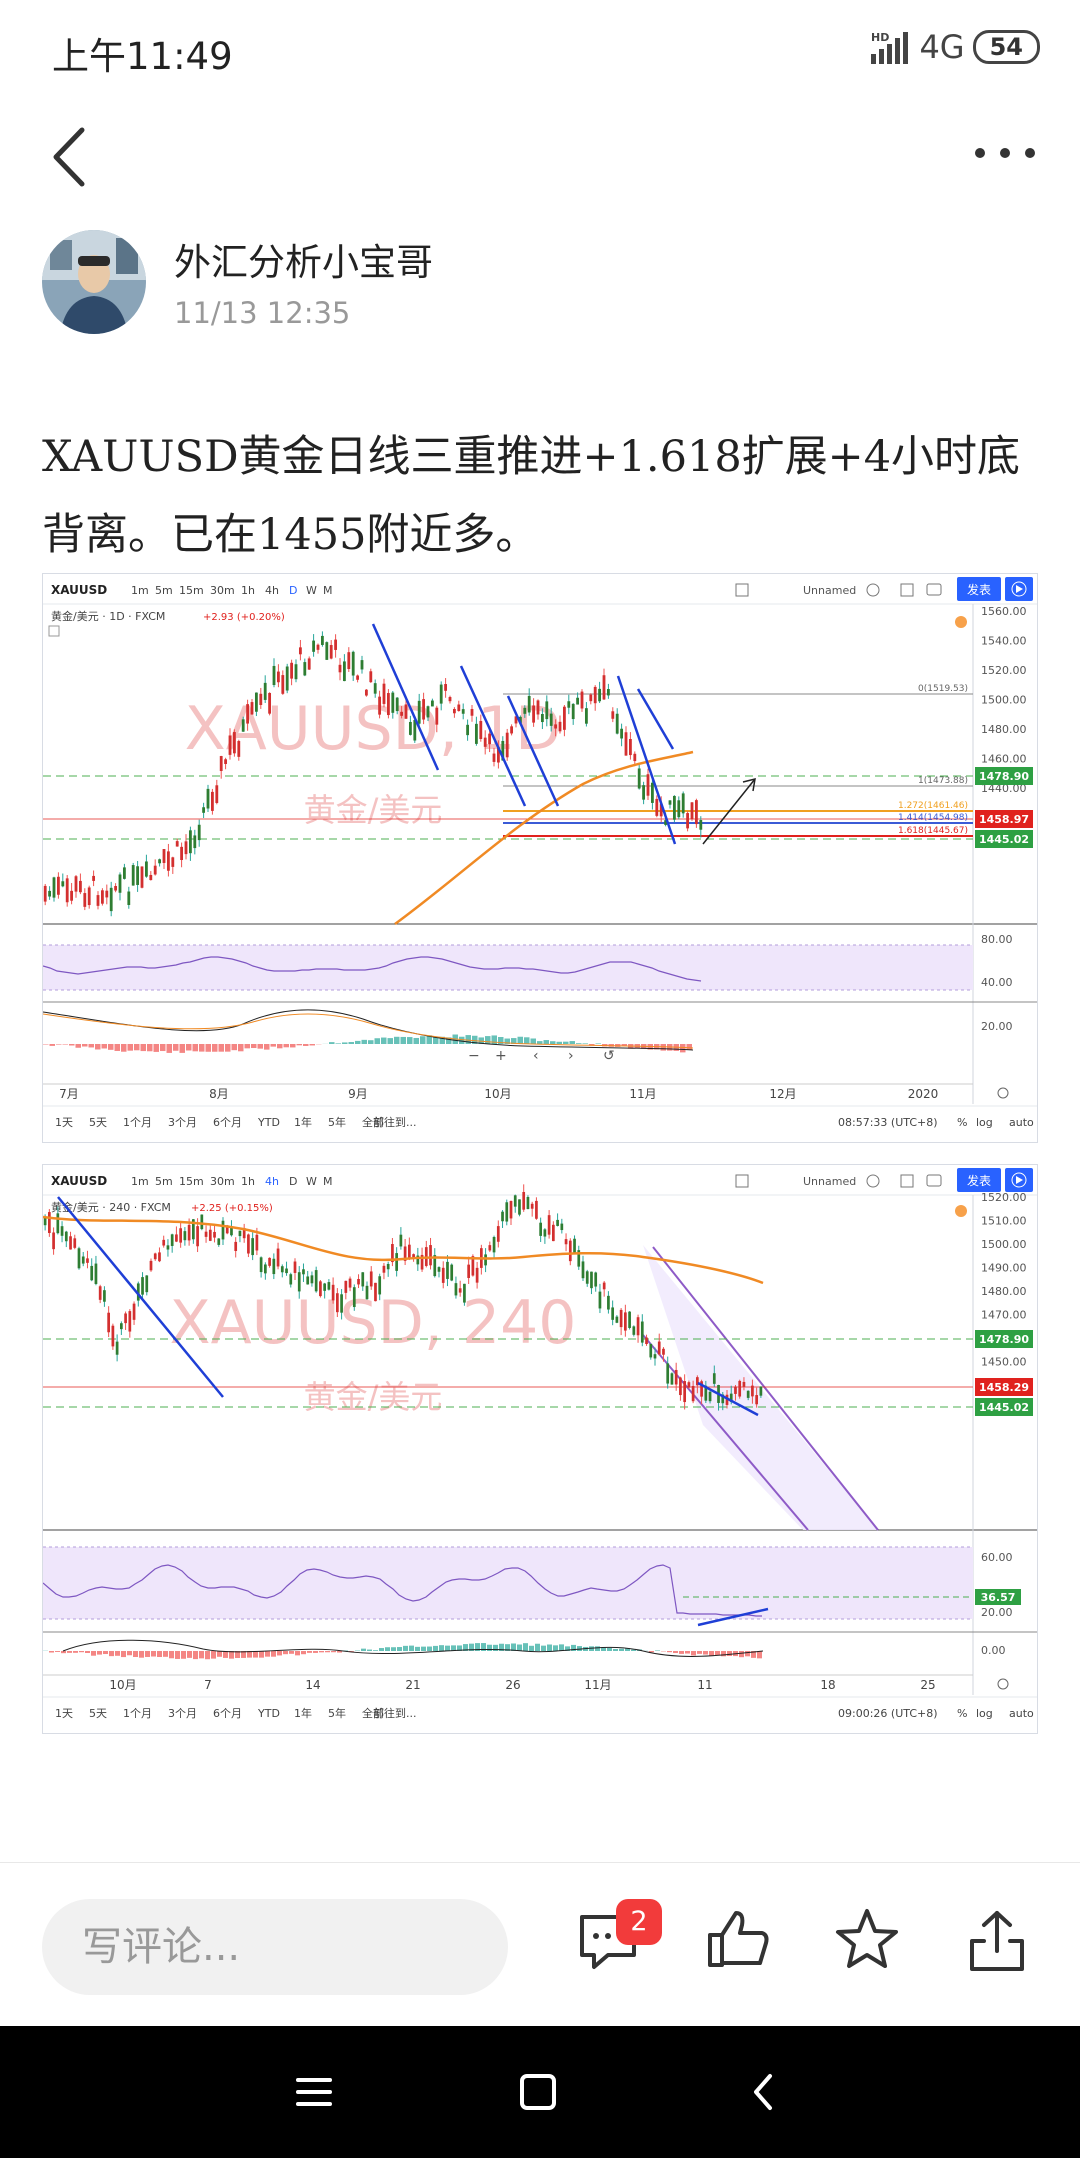 This screenshot has height=2158, width=1080. I want to click on system-nav-bar, so click(540, 2092).